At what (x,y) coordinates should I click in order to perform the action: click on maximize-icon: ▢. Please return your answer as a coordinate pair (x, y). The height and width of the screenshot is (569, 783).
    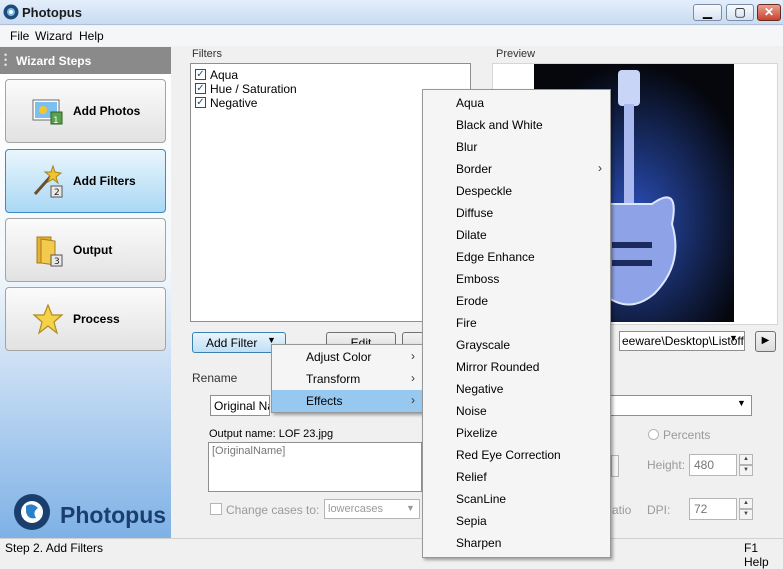
    Looking at the image, I should click on (740, 12).